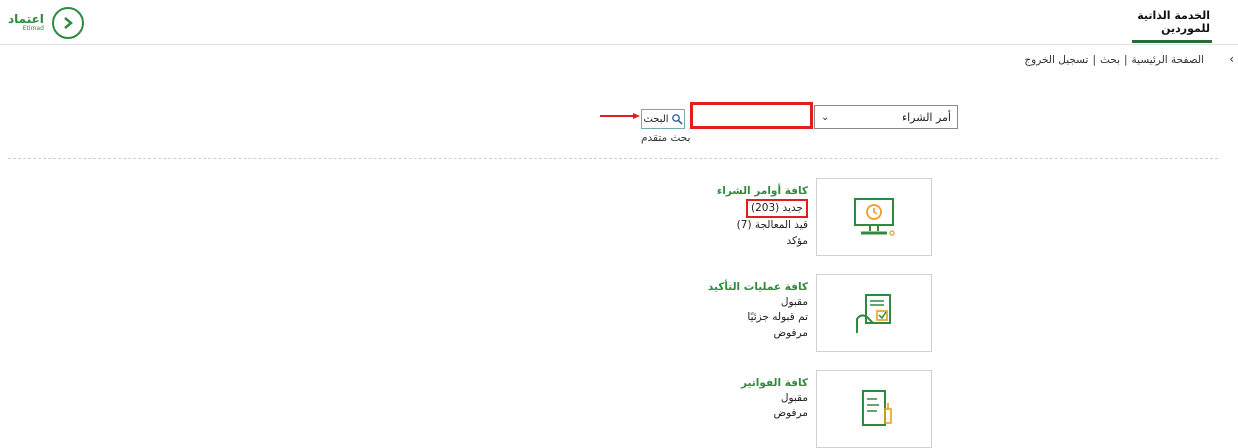  I want to click on chevron-down-icon: ⌄, so click(825, 117).